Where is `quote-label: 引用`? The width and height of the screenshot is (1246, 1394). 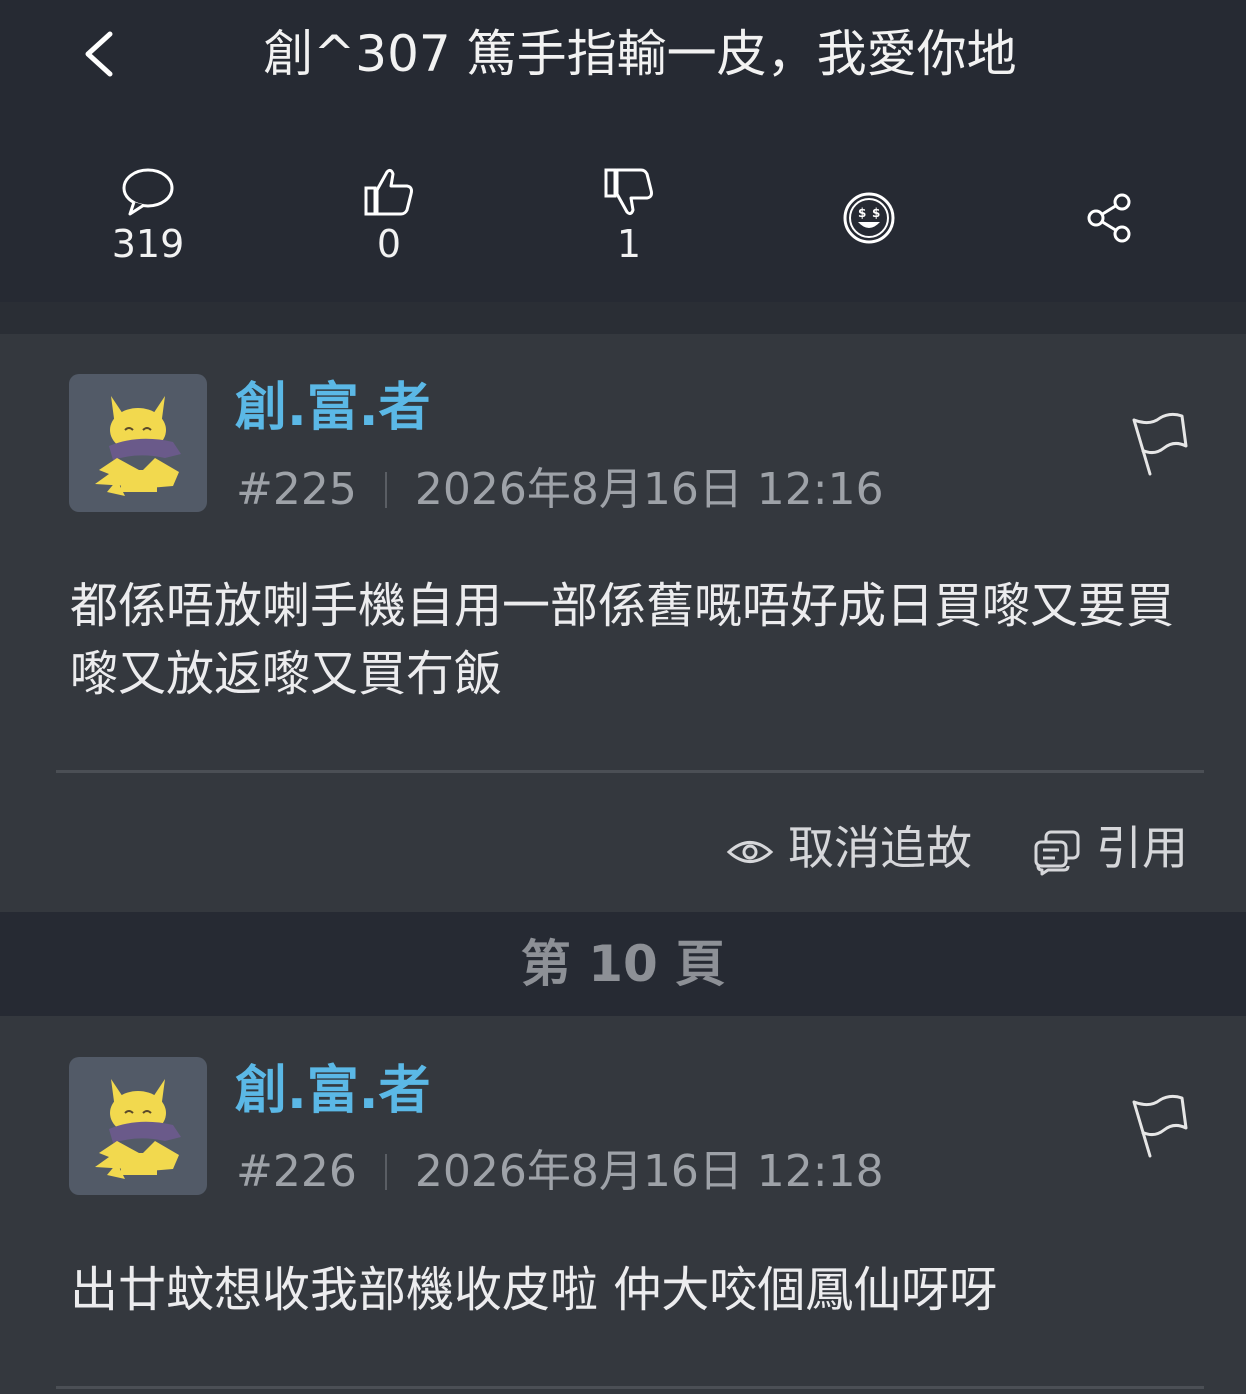 quote-label: 引用 is located at coordinates (1142, 848).